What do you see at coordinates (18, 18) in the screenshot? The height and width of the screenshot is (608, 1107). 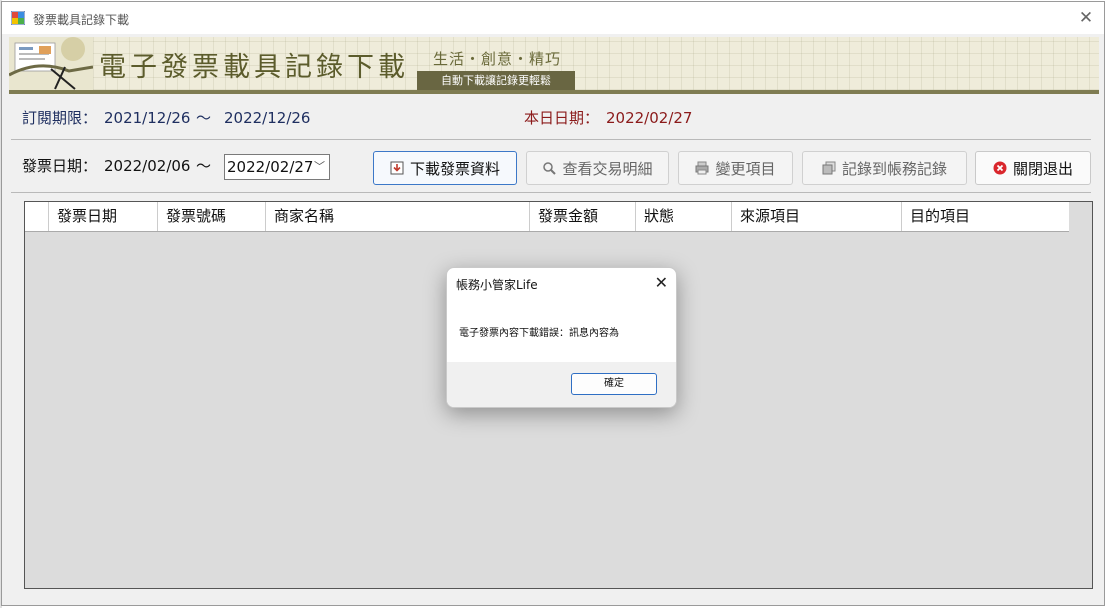 I see `app-icon` at bounding box center [18, 18].